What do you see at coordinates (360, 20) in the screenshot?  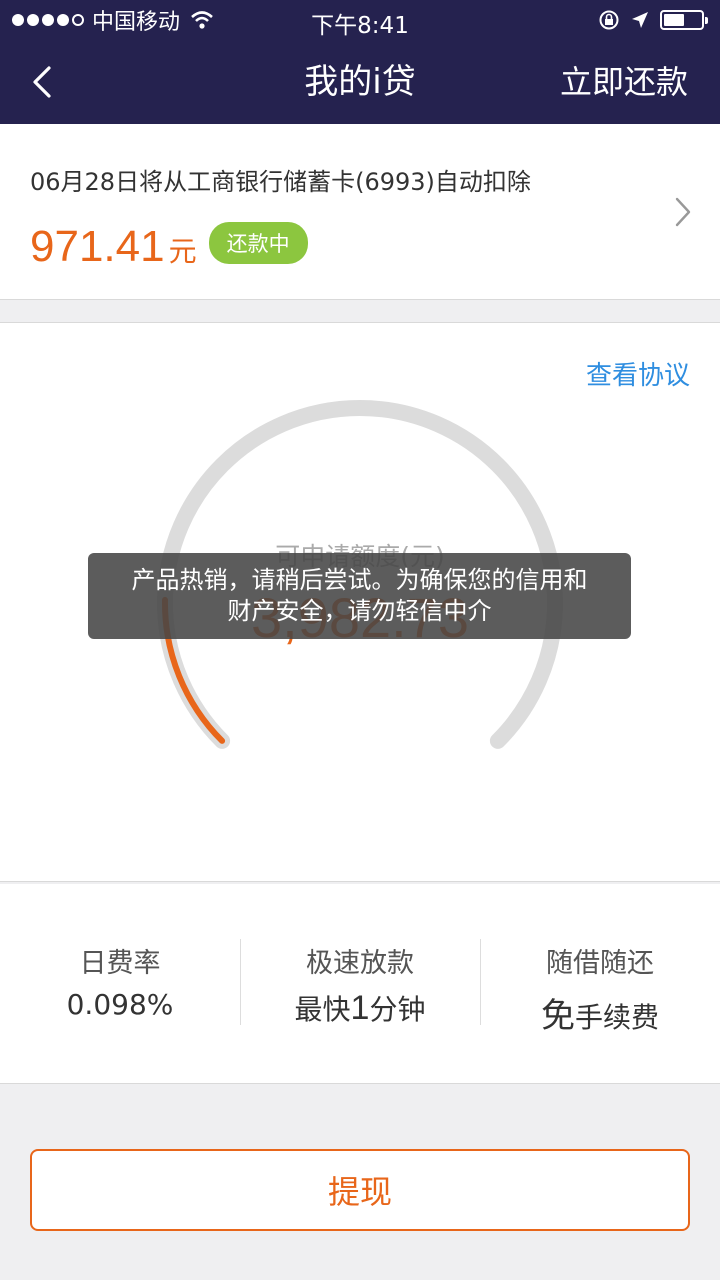 I see `status-bar: 中国移动 下午8:41` at bounding box center [360, 20].